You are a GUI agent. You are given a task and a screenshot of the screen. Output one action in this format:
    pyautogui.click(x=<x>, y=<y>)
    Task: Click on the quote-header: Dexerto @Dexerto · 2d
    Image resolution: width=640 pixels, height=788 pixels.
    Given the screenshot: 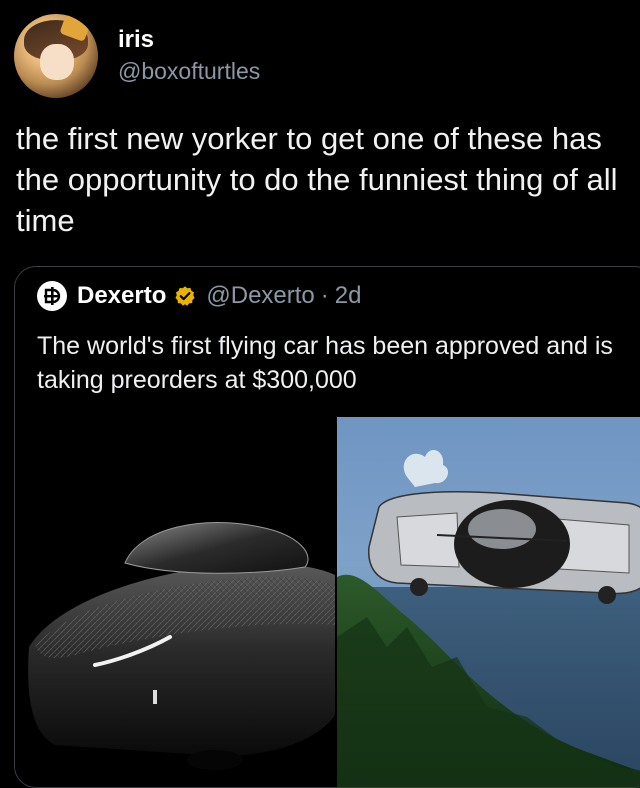 What is the action you would take?
    pyautogui.click(x=199, y=296)
    